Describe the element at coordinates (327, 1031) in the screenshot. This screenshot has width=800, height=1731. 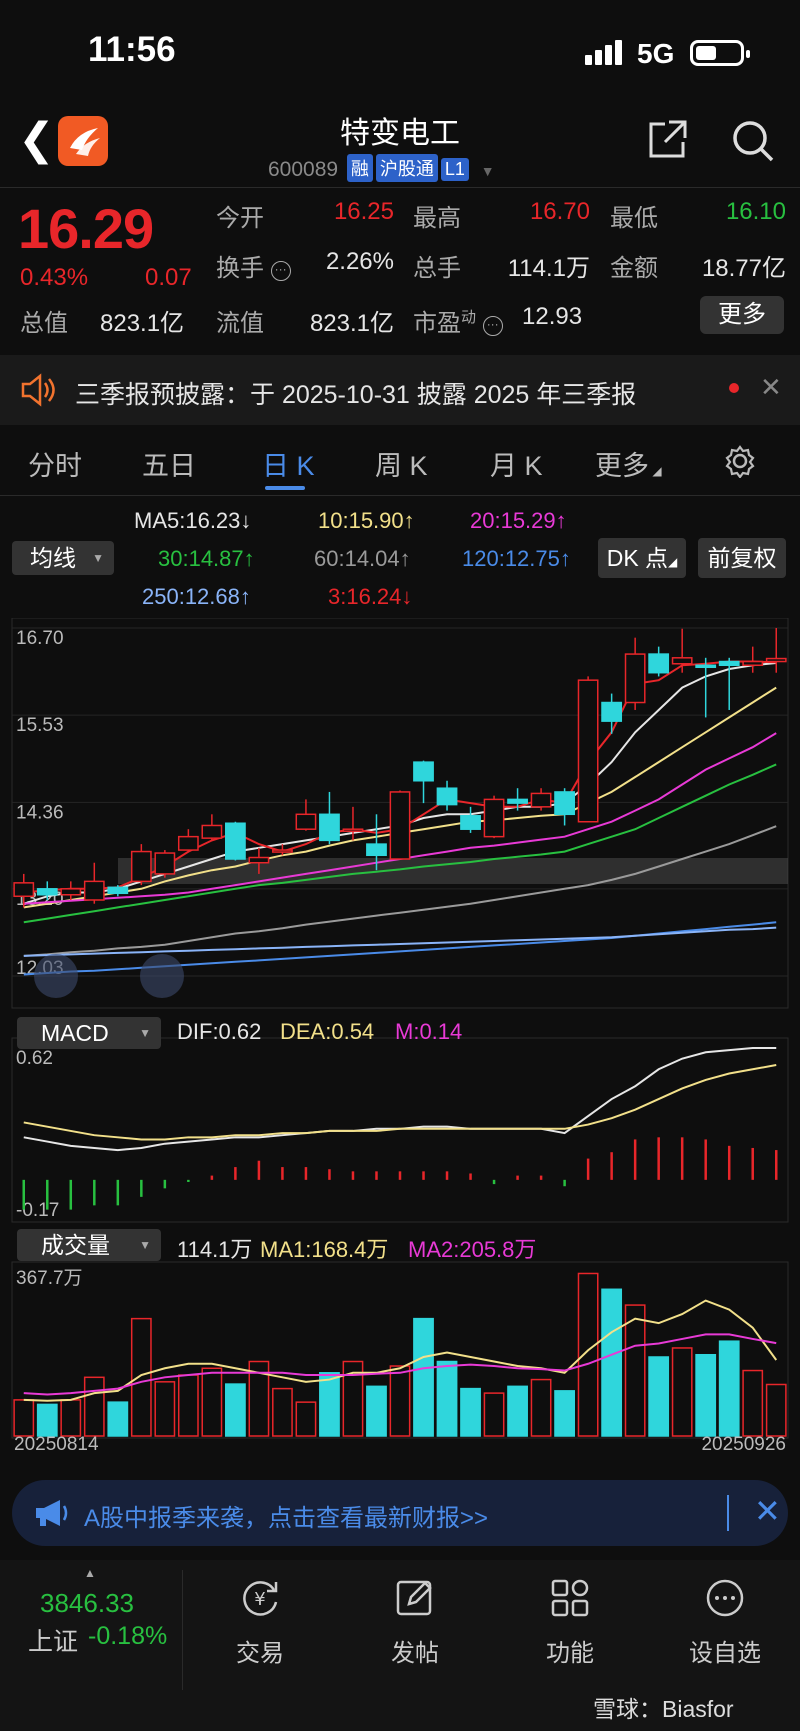
I see `dea-label: DEA:0.54` at that location.